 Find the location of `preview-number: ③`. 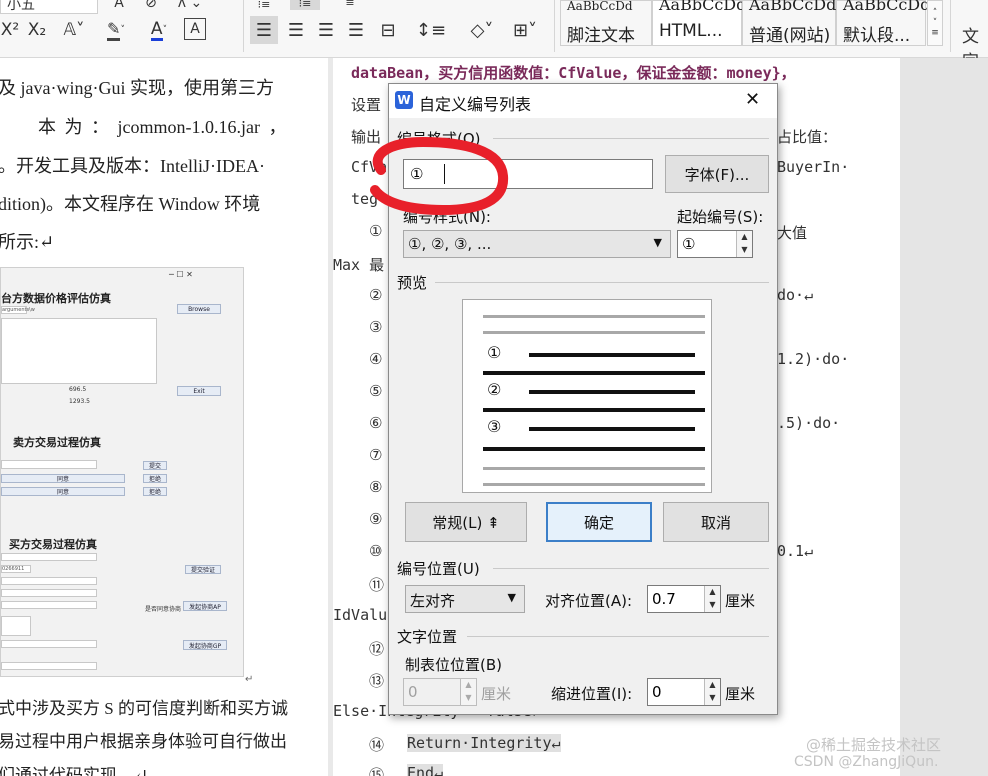

preview-number: ③ is located at coordinates (494, 426).